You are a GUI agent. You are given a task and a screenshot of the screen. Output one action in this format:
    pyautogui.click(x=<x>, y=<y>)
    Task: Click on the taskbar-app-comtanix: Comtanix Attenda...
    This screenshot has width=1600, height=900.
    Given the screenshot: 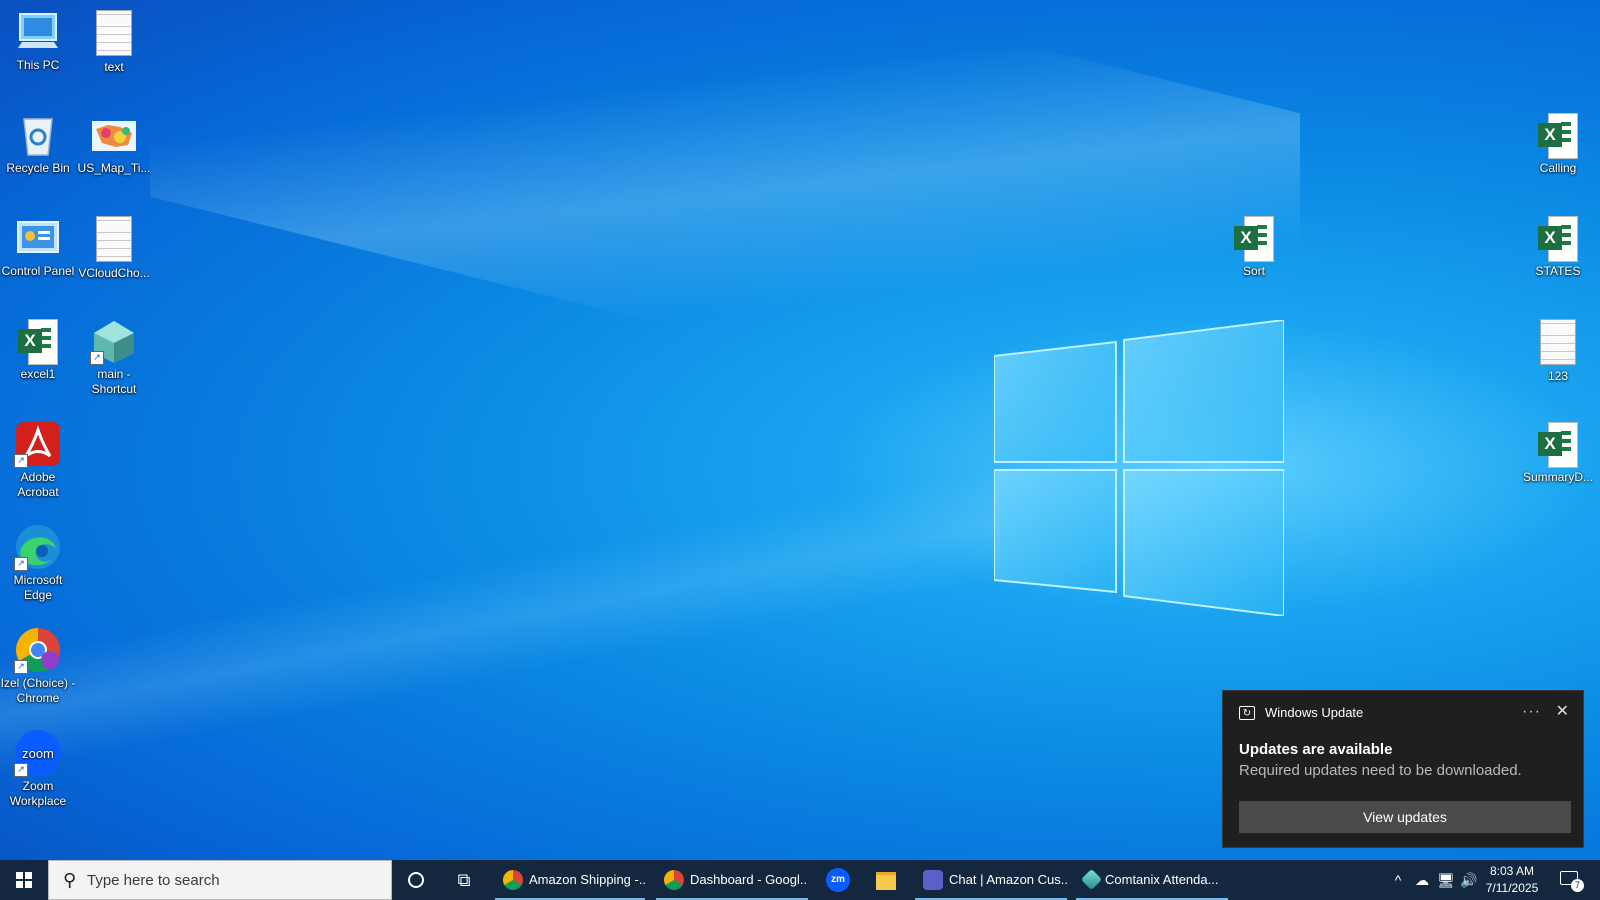 What is the action you would take?
    pyautogui.click(x=1152, y=880)
    